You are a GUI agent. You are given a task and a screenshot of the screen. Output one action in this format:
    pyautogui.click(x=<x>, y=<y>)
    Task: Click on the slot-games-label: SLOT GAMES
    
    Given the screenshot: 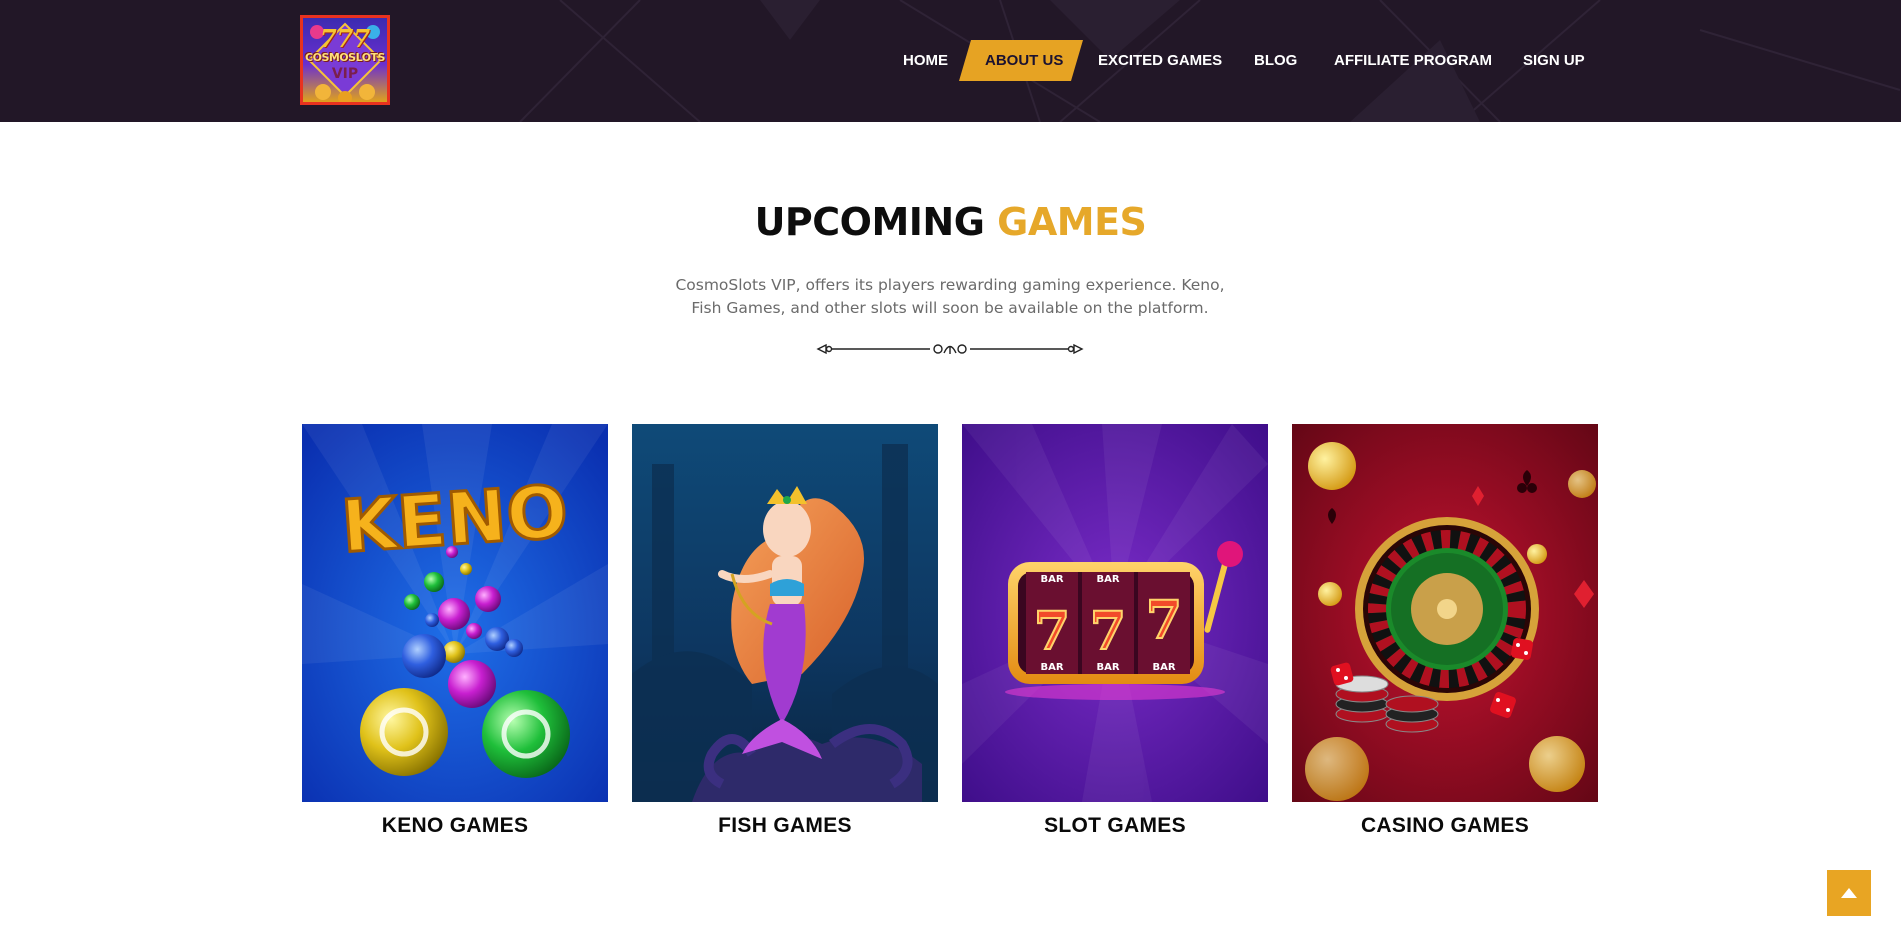 What is the action you would take?
    pyautogui.click(x=1115, y=826)
    